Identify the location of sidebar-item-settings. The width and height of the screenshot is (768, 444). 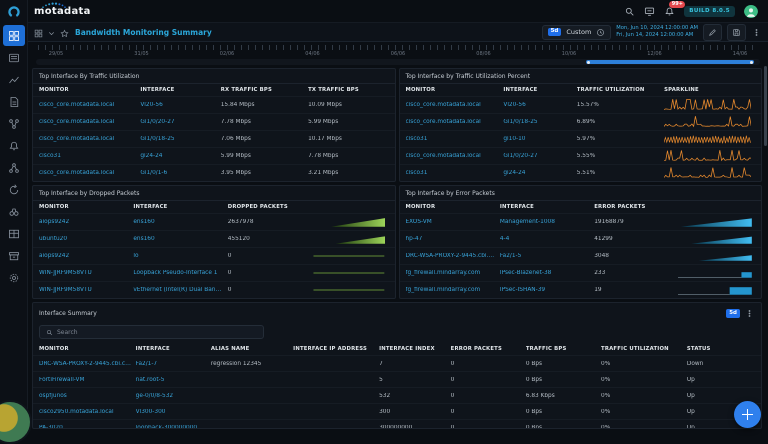
(14, 277).